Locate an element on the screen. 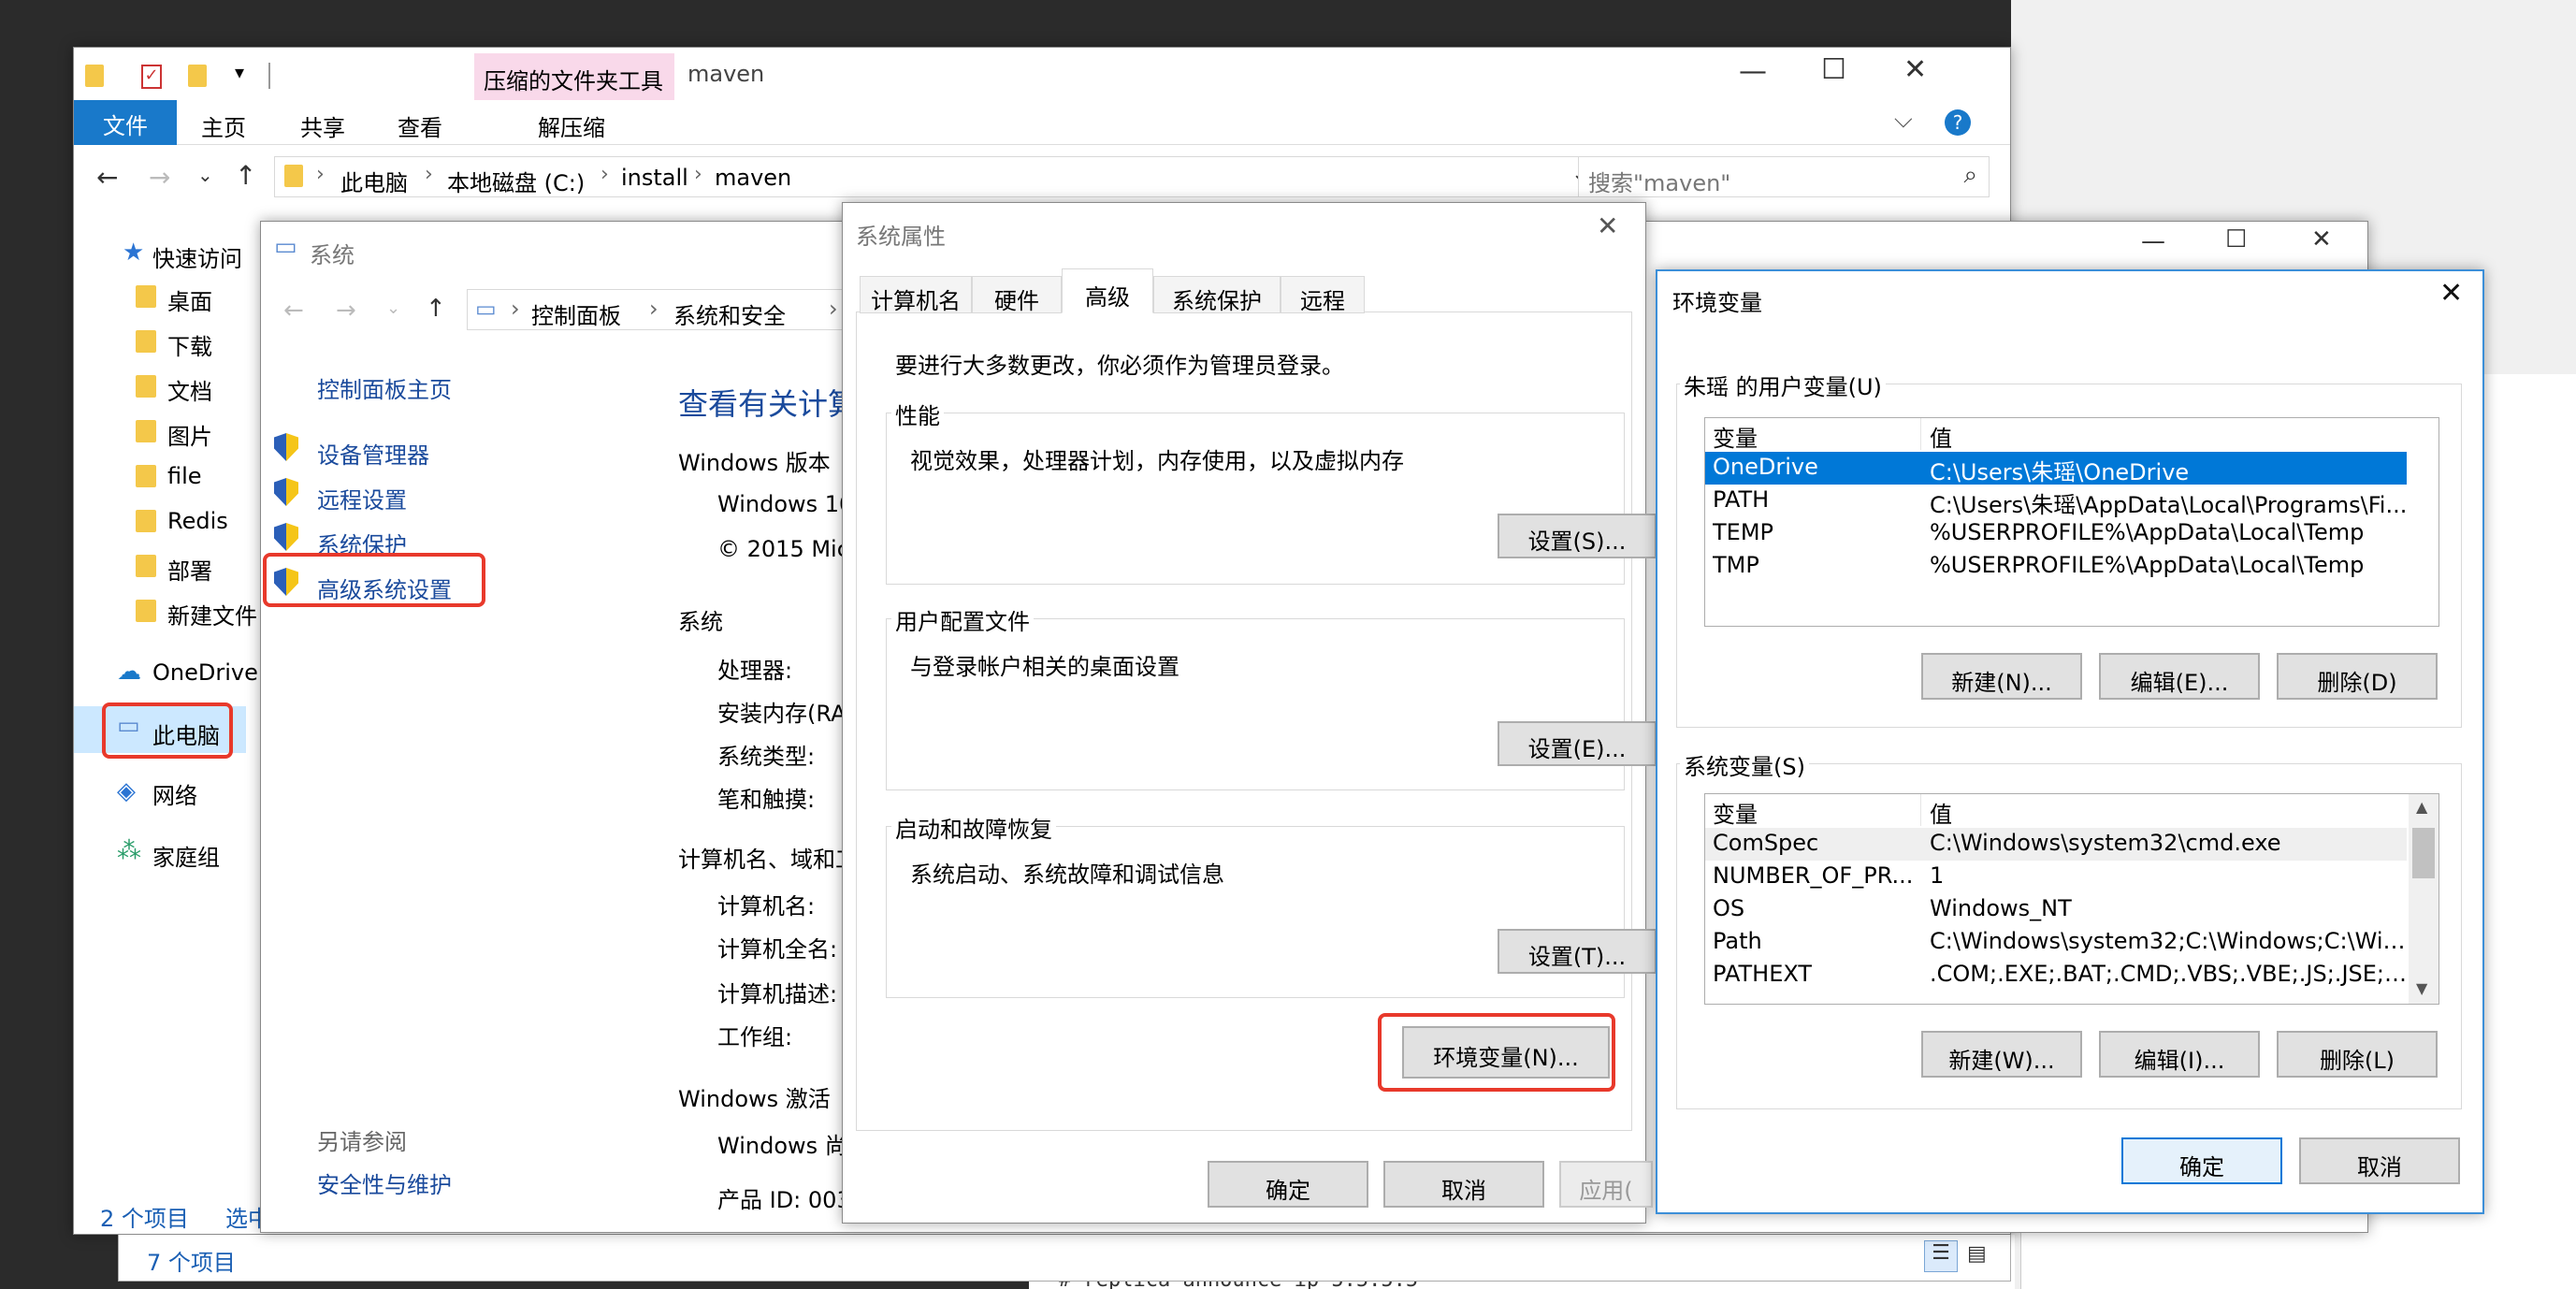  tab-share: 共享 is located at coordinates (322, 125).